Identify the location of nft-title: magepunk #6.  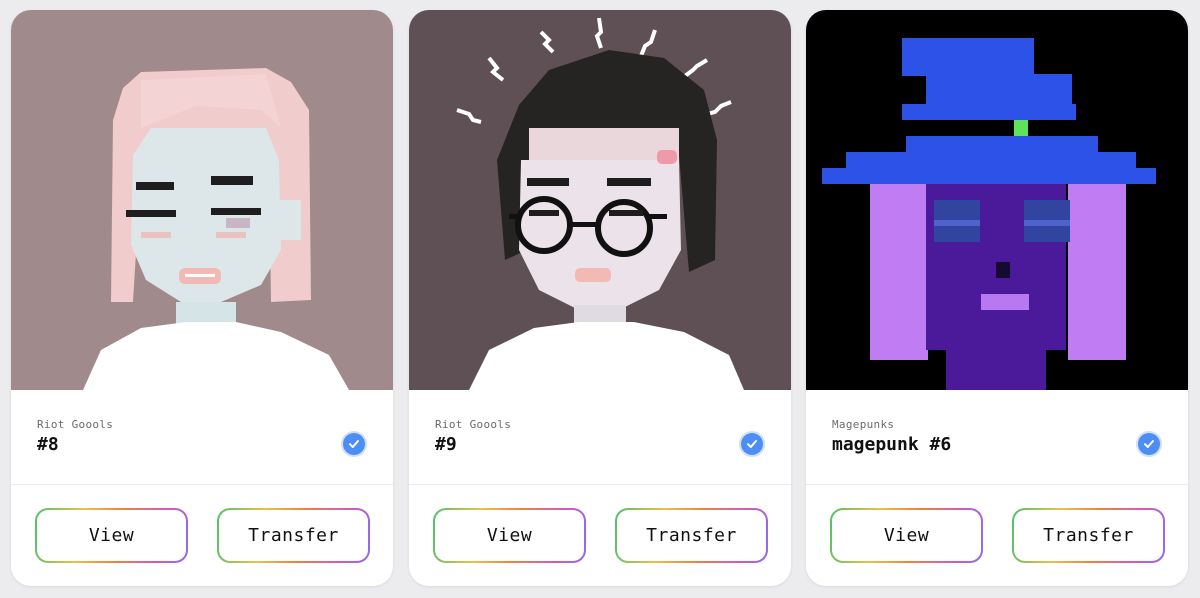
(891, 444).